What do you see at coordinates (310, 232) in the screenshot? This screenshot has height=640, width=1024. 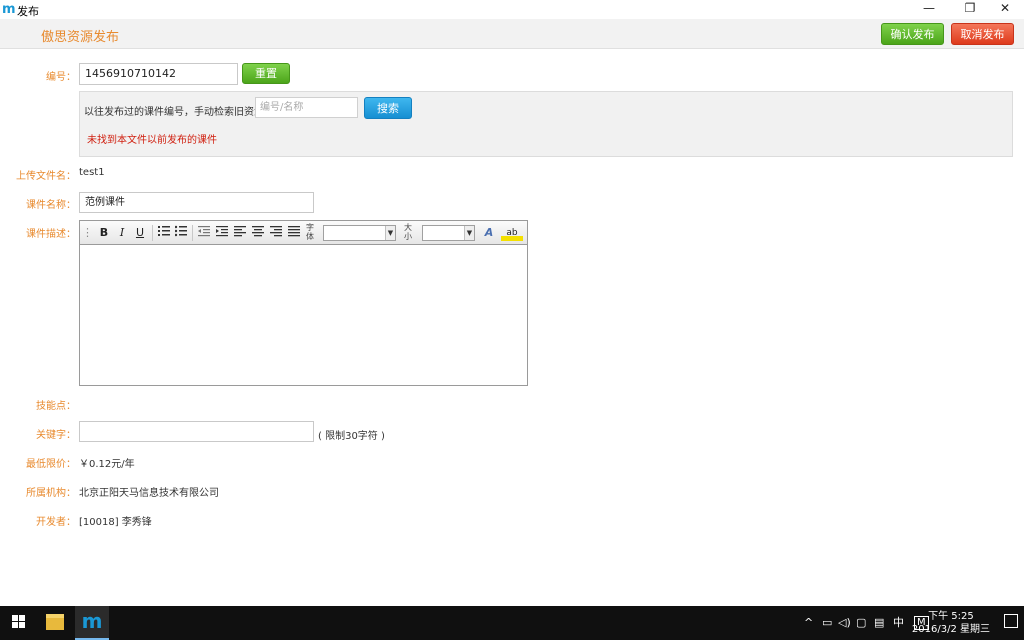 I see `font-family-label: 字体` at bounding box center [310, 232].